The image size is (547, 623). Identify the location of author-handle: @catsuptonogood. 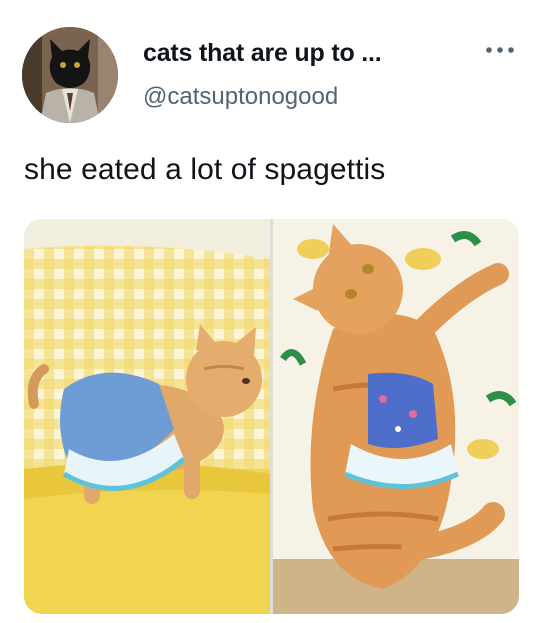
(240, 97).